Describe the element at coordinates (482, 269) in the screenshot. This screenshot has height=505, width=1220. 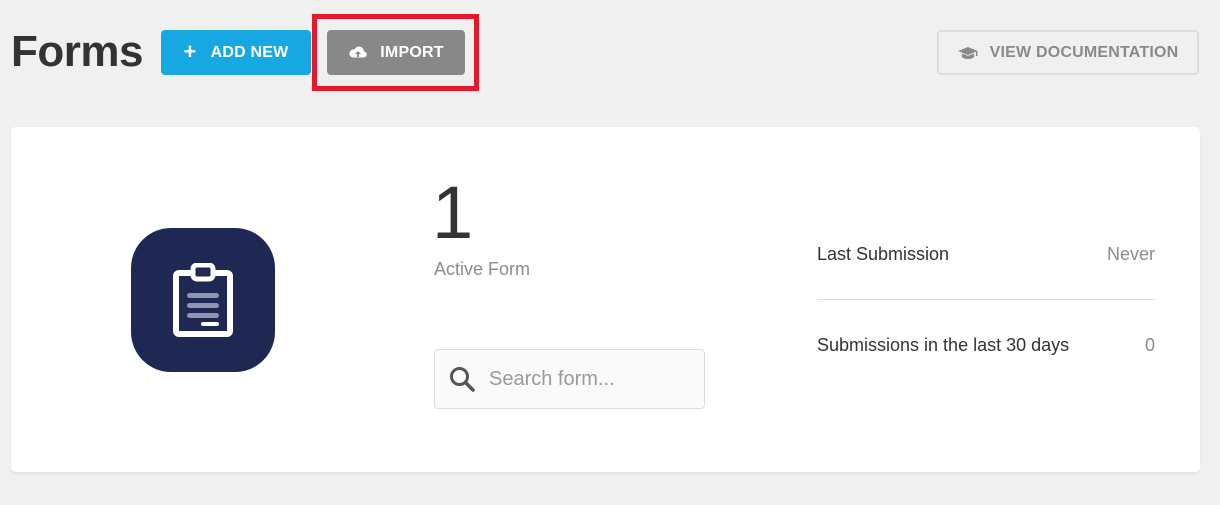
I see `active-form-label: Active Form` at that location.